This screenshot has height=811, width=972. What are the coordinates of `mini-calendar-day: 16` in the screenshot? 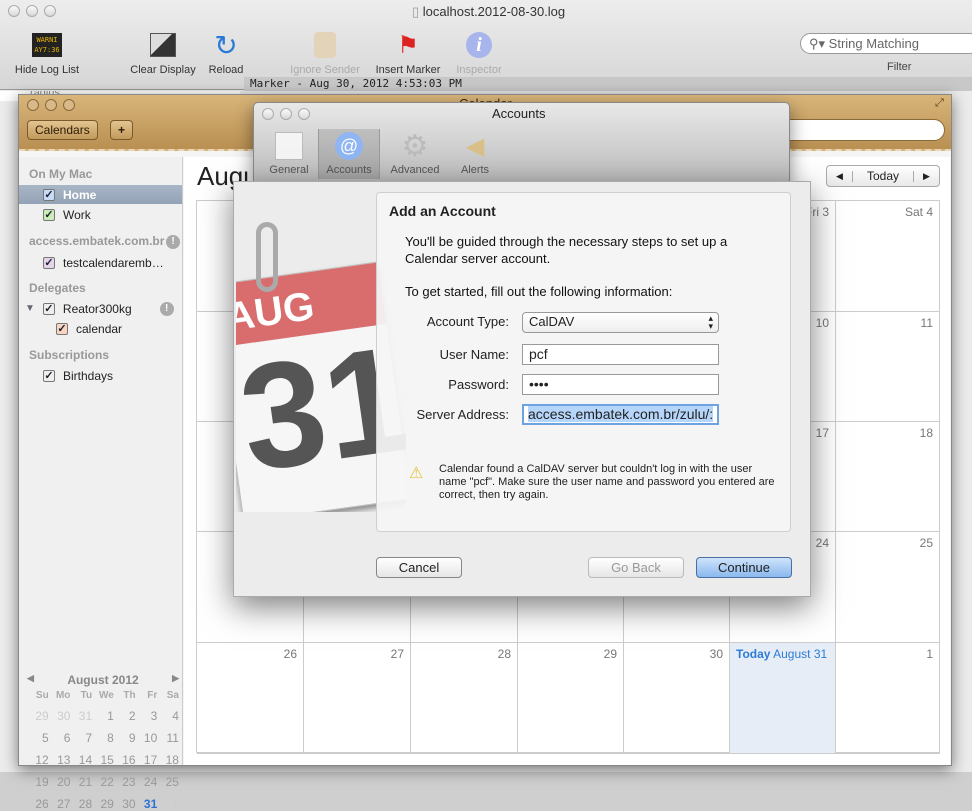 It's located at (124, 760).